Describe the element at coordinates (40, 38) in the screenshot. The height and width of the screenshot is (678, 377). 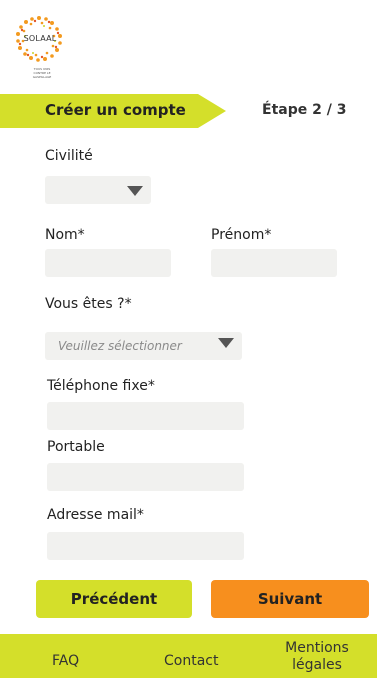
I see `logo-text: SOLAAL` at that location.